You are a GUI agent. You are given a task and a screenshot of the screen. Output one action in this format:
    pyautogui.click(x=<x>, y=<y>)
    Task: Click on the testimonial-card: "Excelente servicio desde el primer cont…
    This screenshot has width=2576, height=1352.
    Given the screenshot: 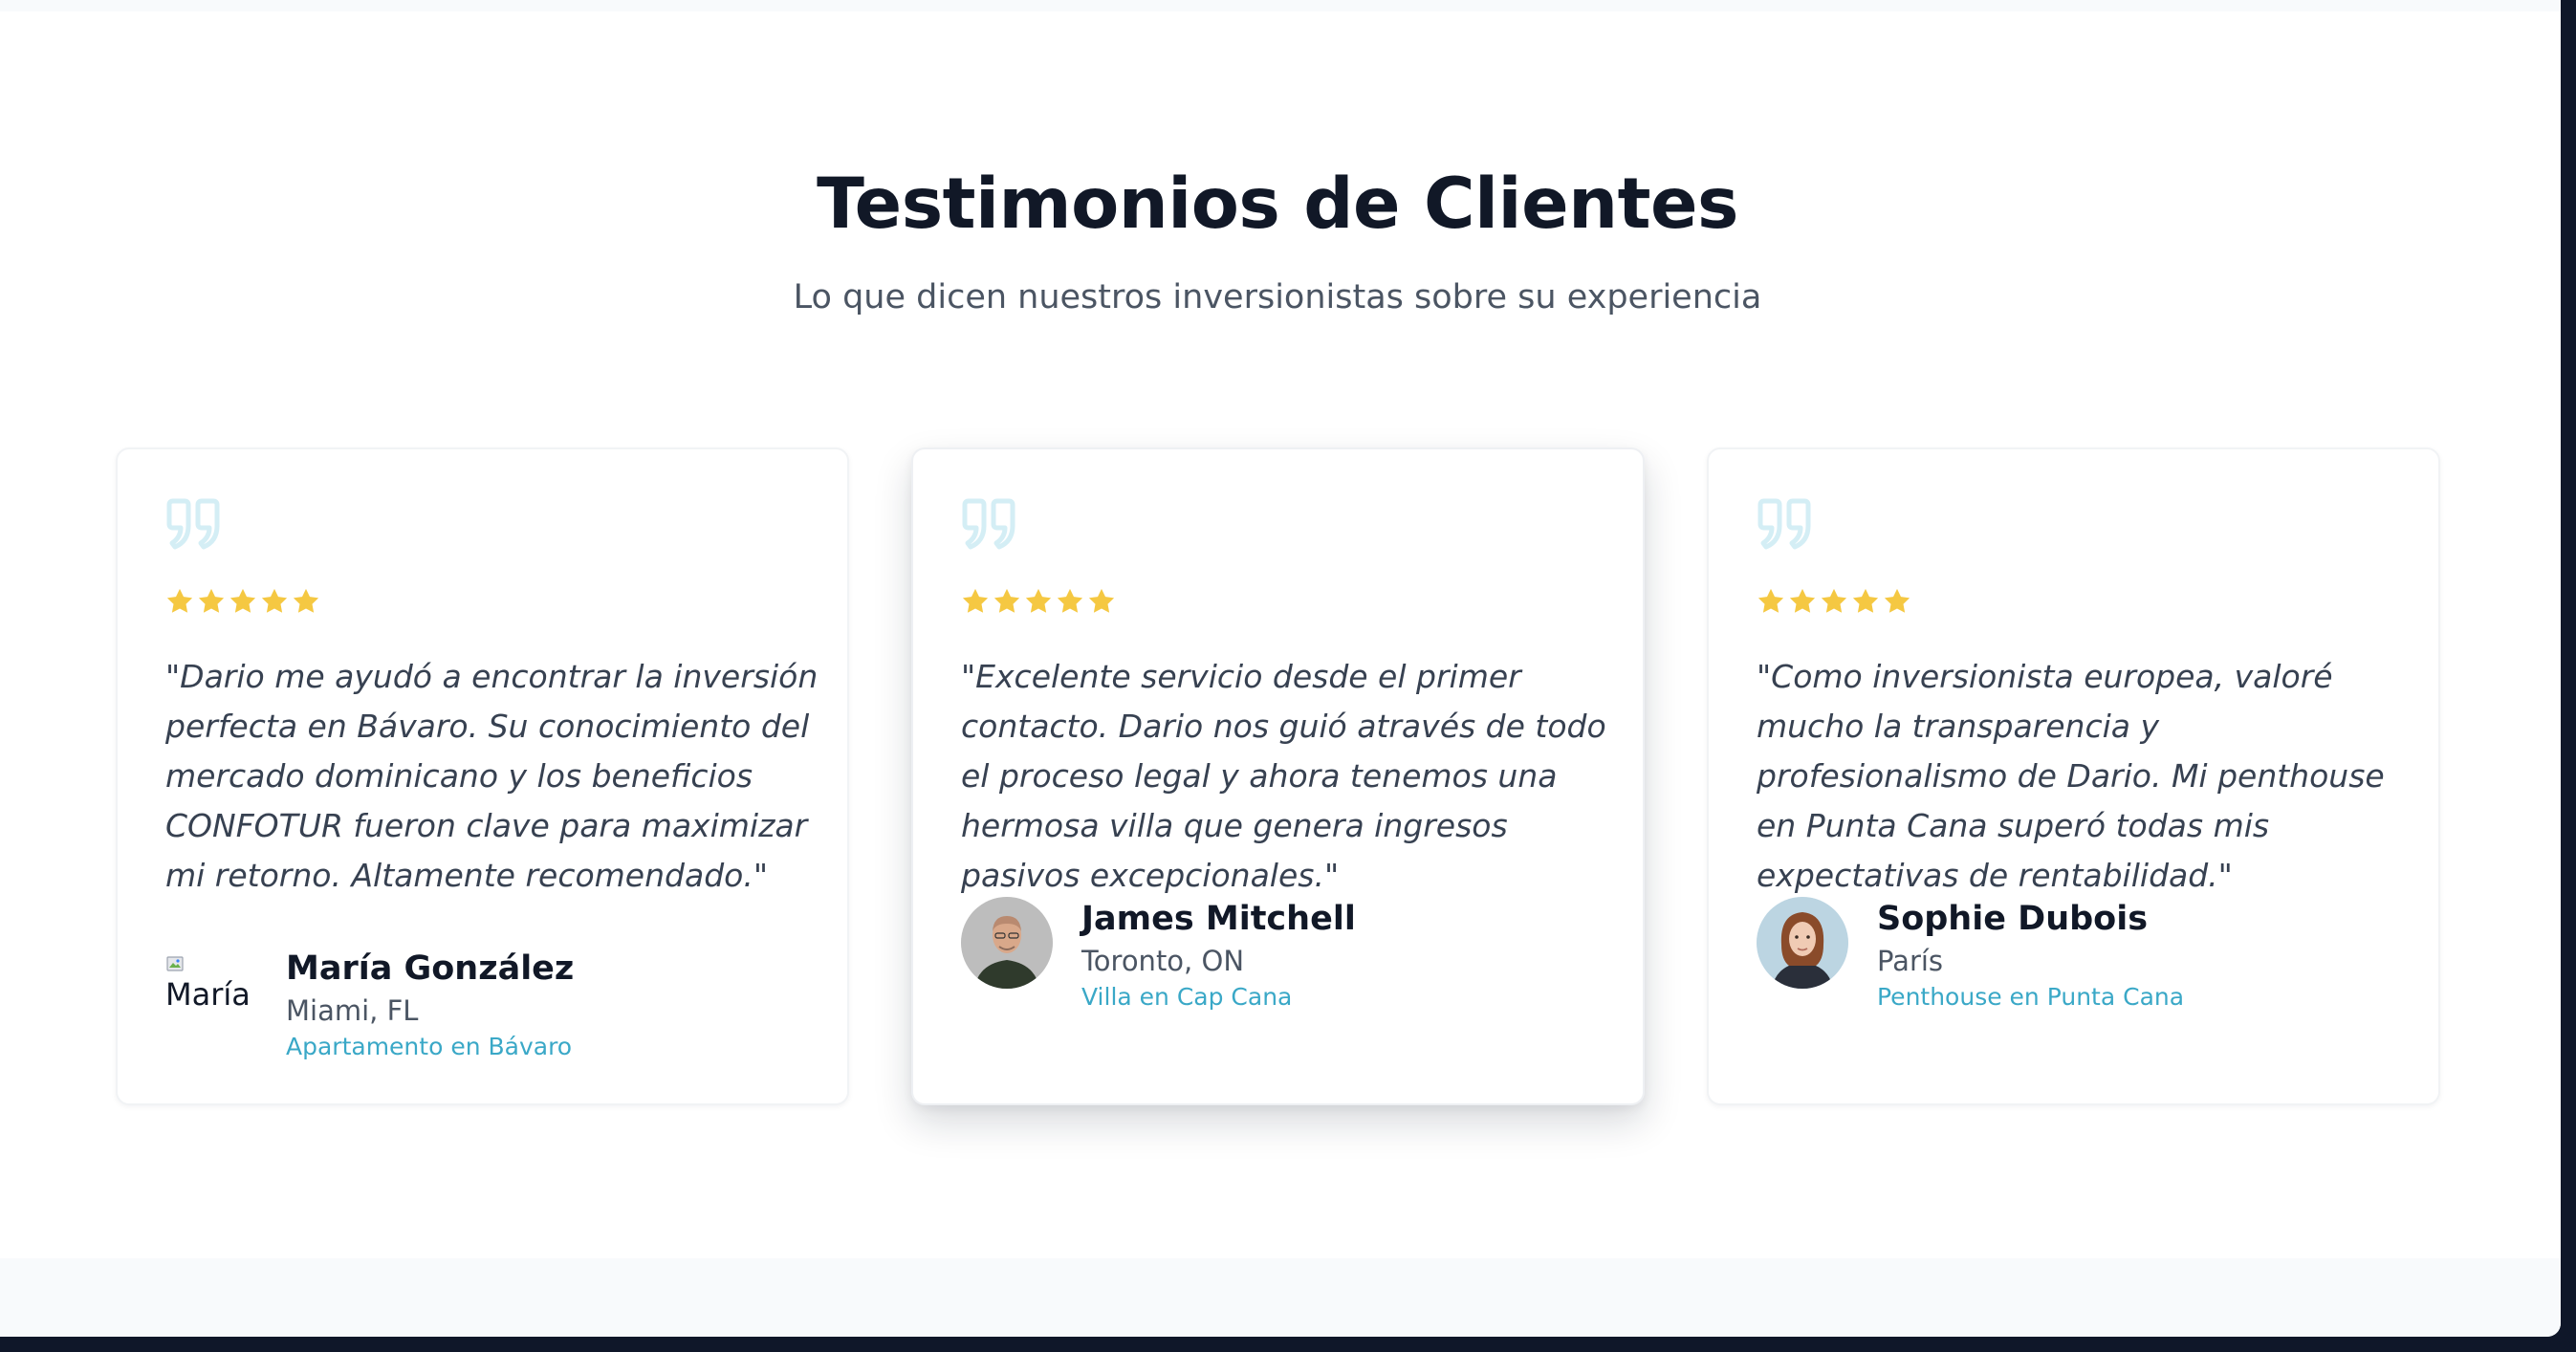 What is the action you would take?
    pyautogui.click(x=1278, y=776)
    